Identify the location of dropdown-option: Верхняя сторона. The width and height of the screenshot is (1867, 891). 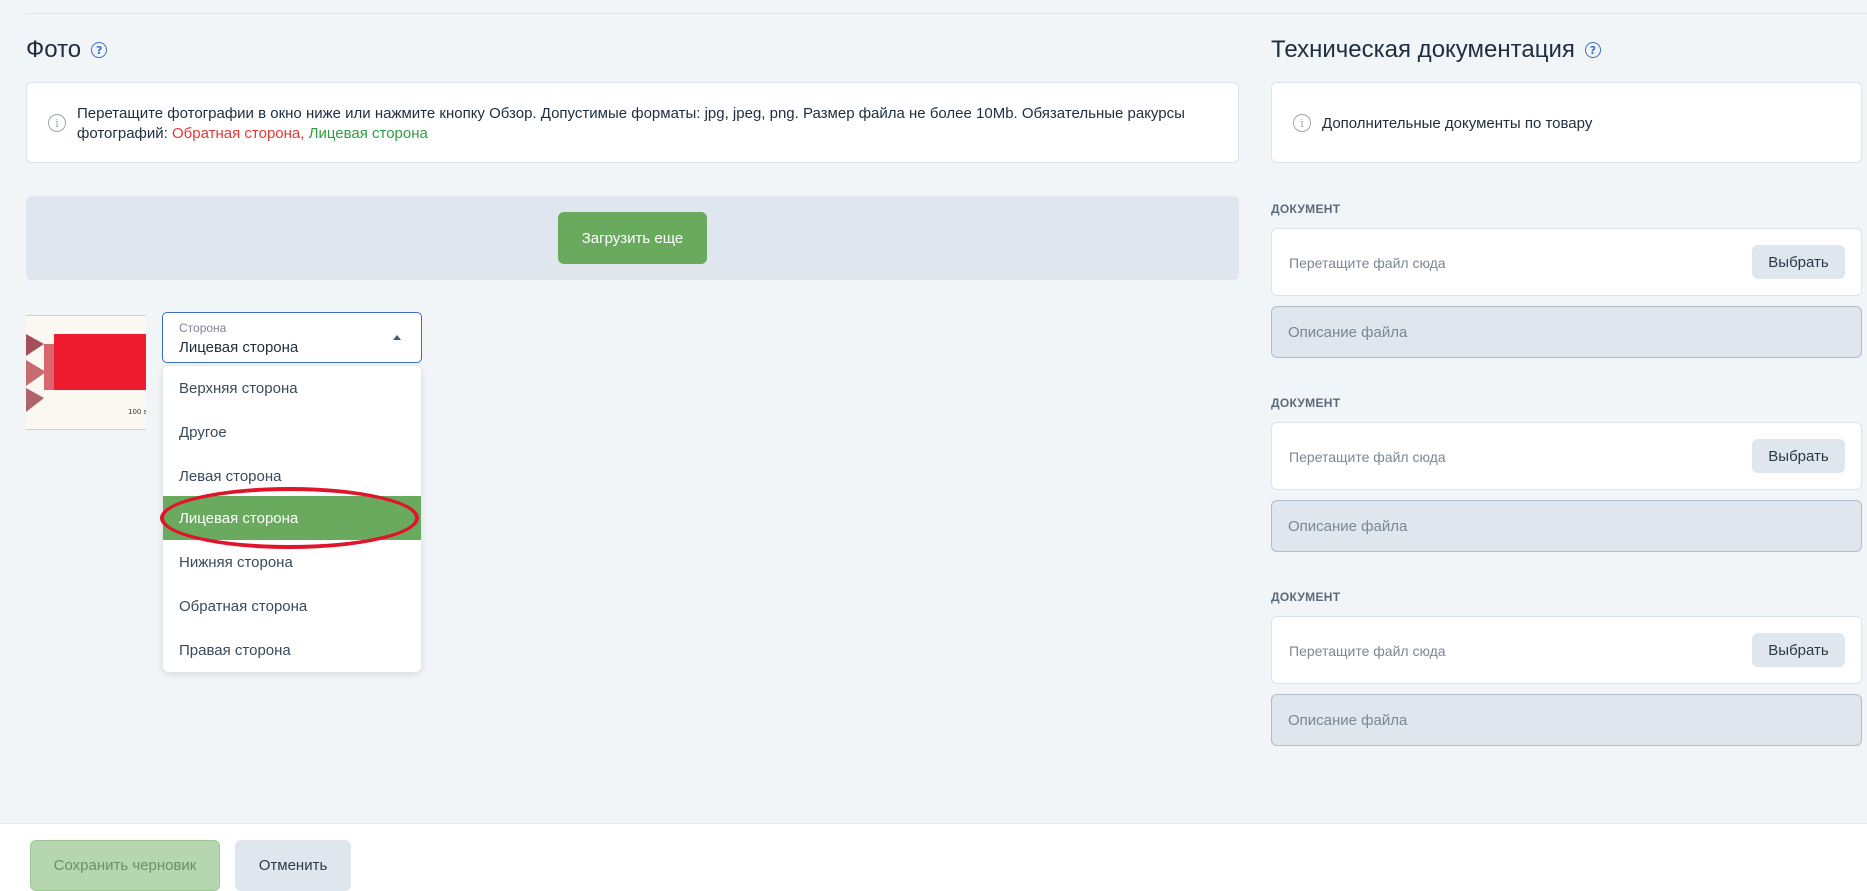
(292, 388).